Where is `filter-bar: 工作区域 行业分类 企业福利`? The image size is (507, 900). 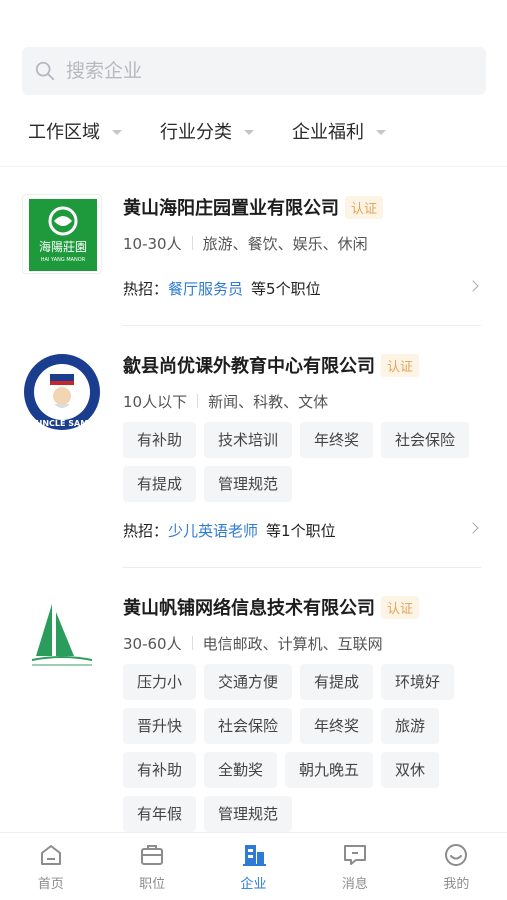
filter-bar: 工作区域 行业分类 企业福利 is located at coordinates (226, 131).